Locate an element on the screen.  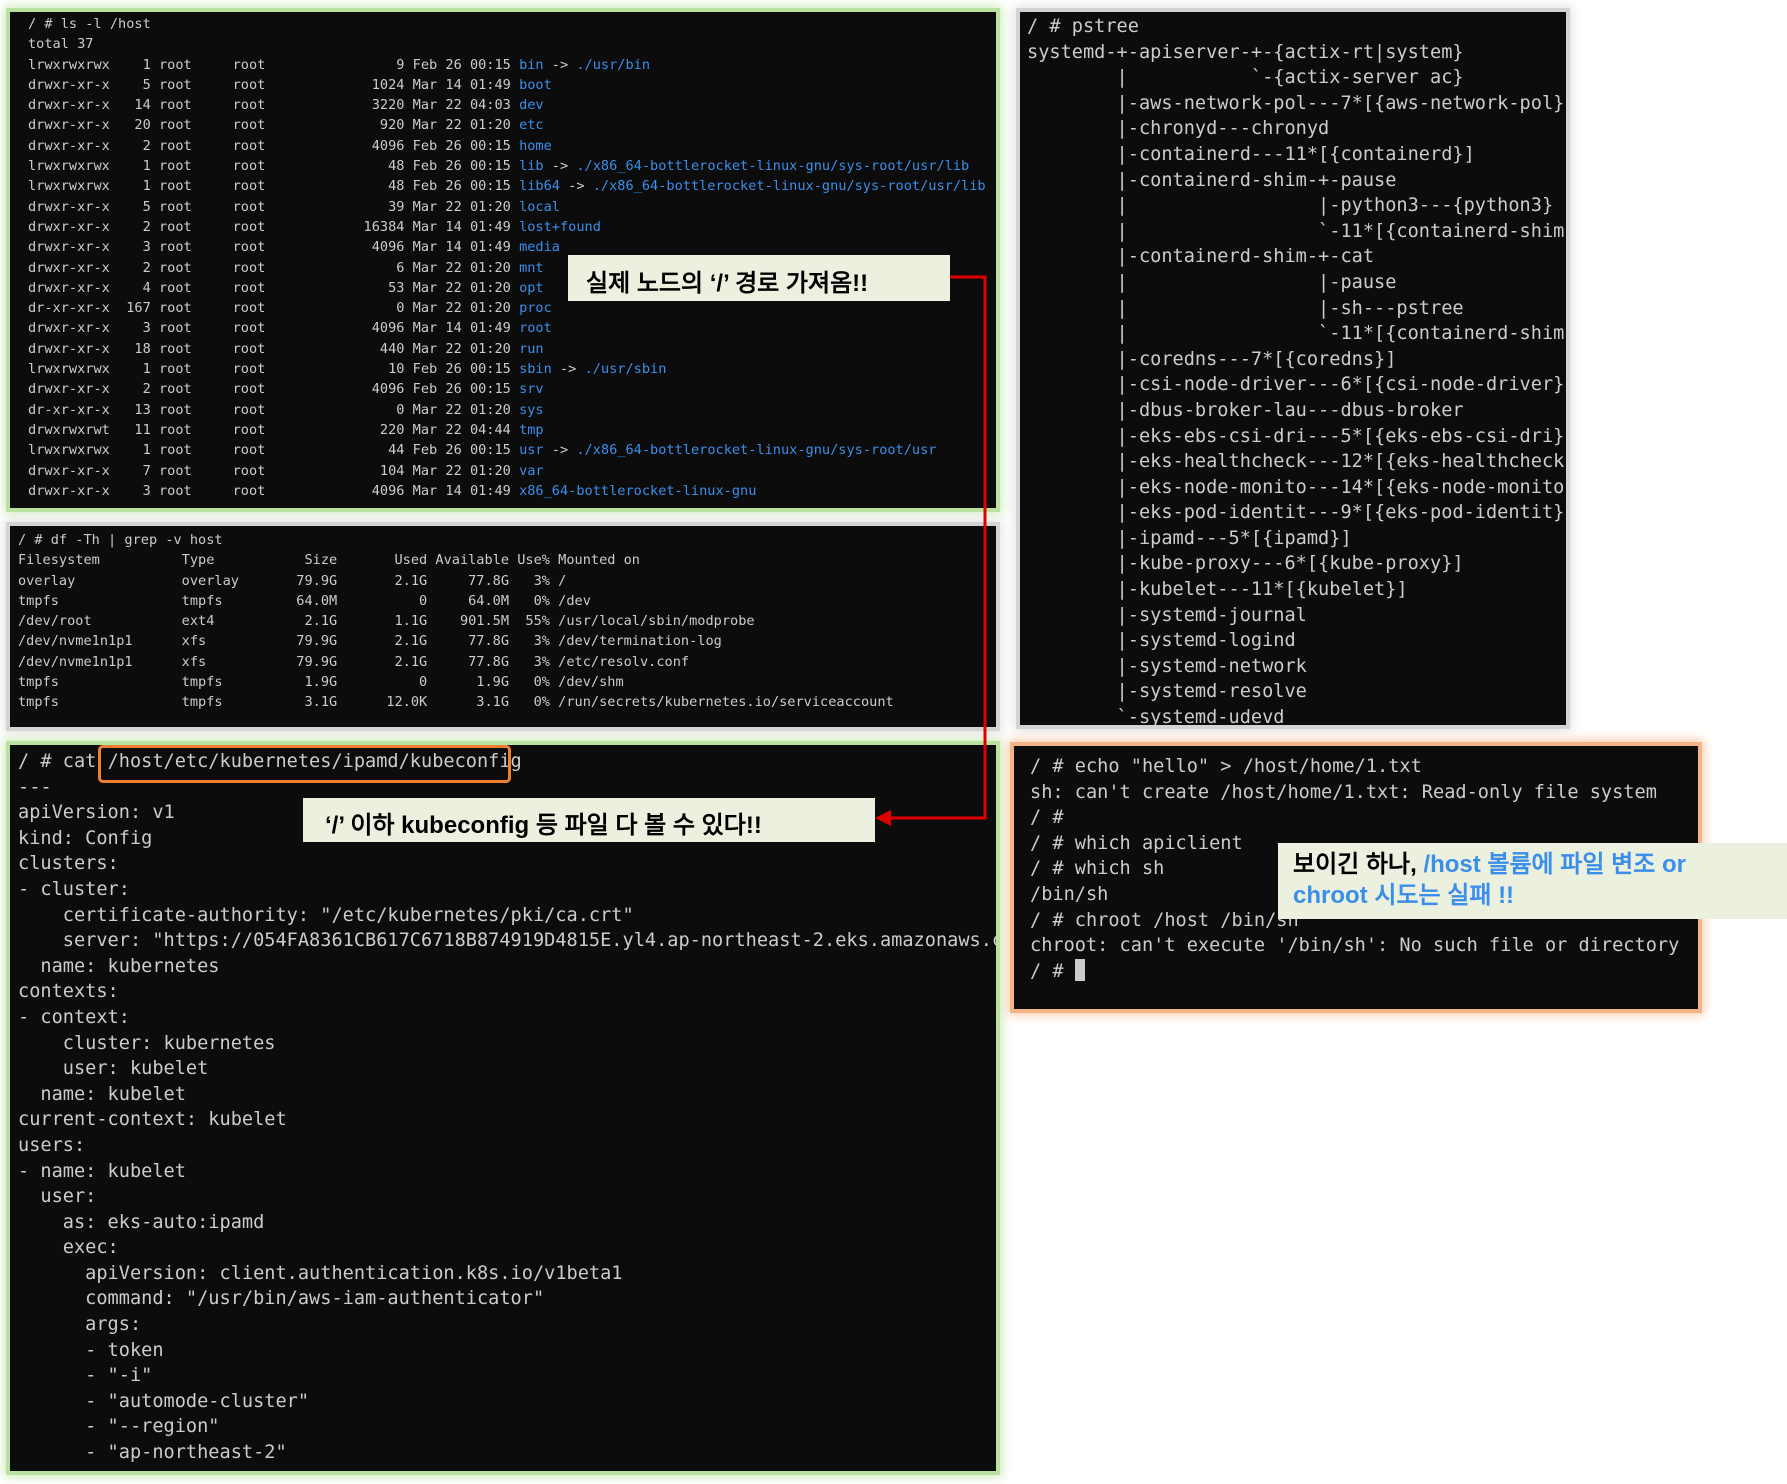
kubeconfig-line: - "ap-northeast-2" is located at coordinates (152, 1453).